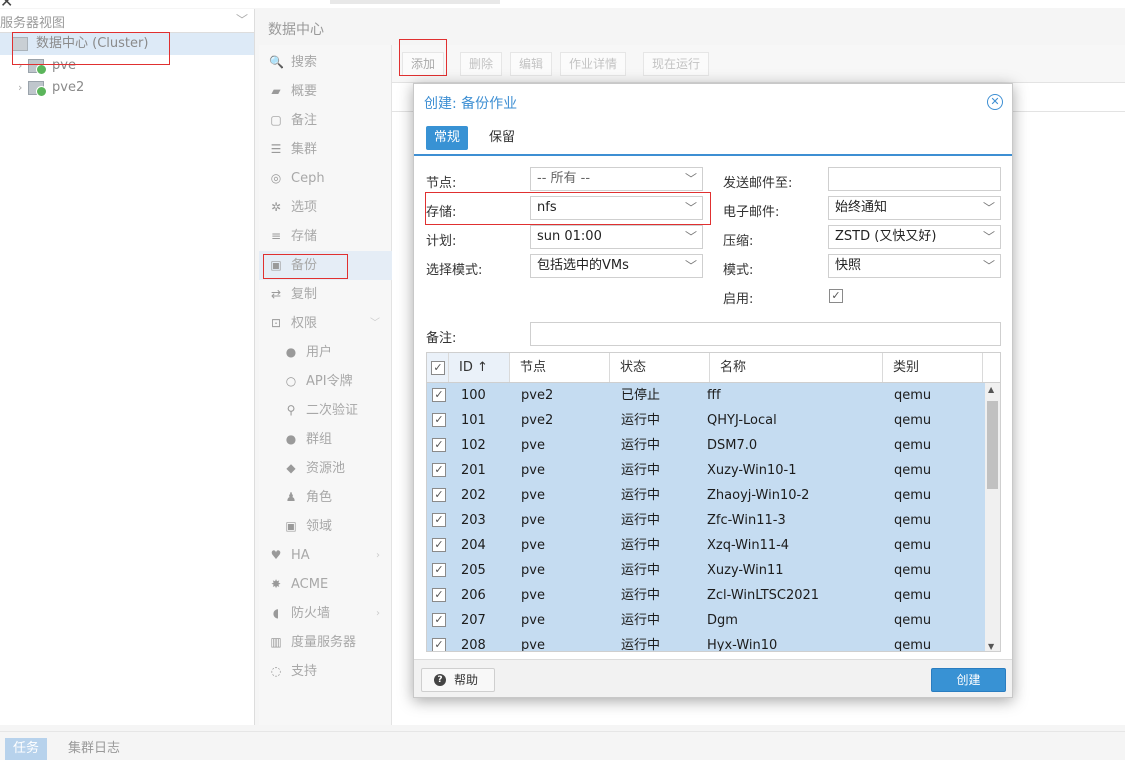  Describe the element at coordinates (706, 570) in the screenshot. I see `table-row: ✓ 205 pve 运行中 Xuzy-Win11 qemu` at that location.